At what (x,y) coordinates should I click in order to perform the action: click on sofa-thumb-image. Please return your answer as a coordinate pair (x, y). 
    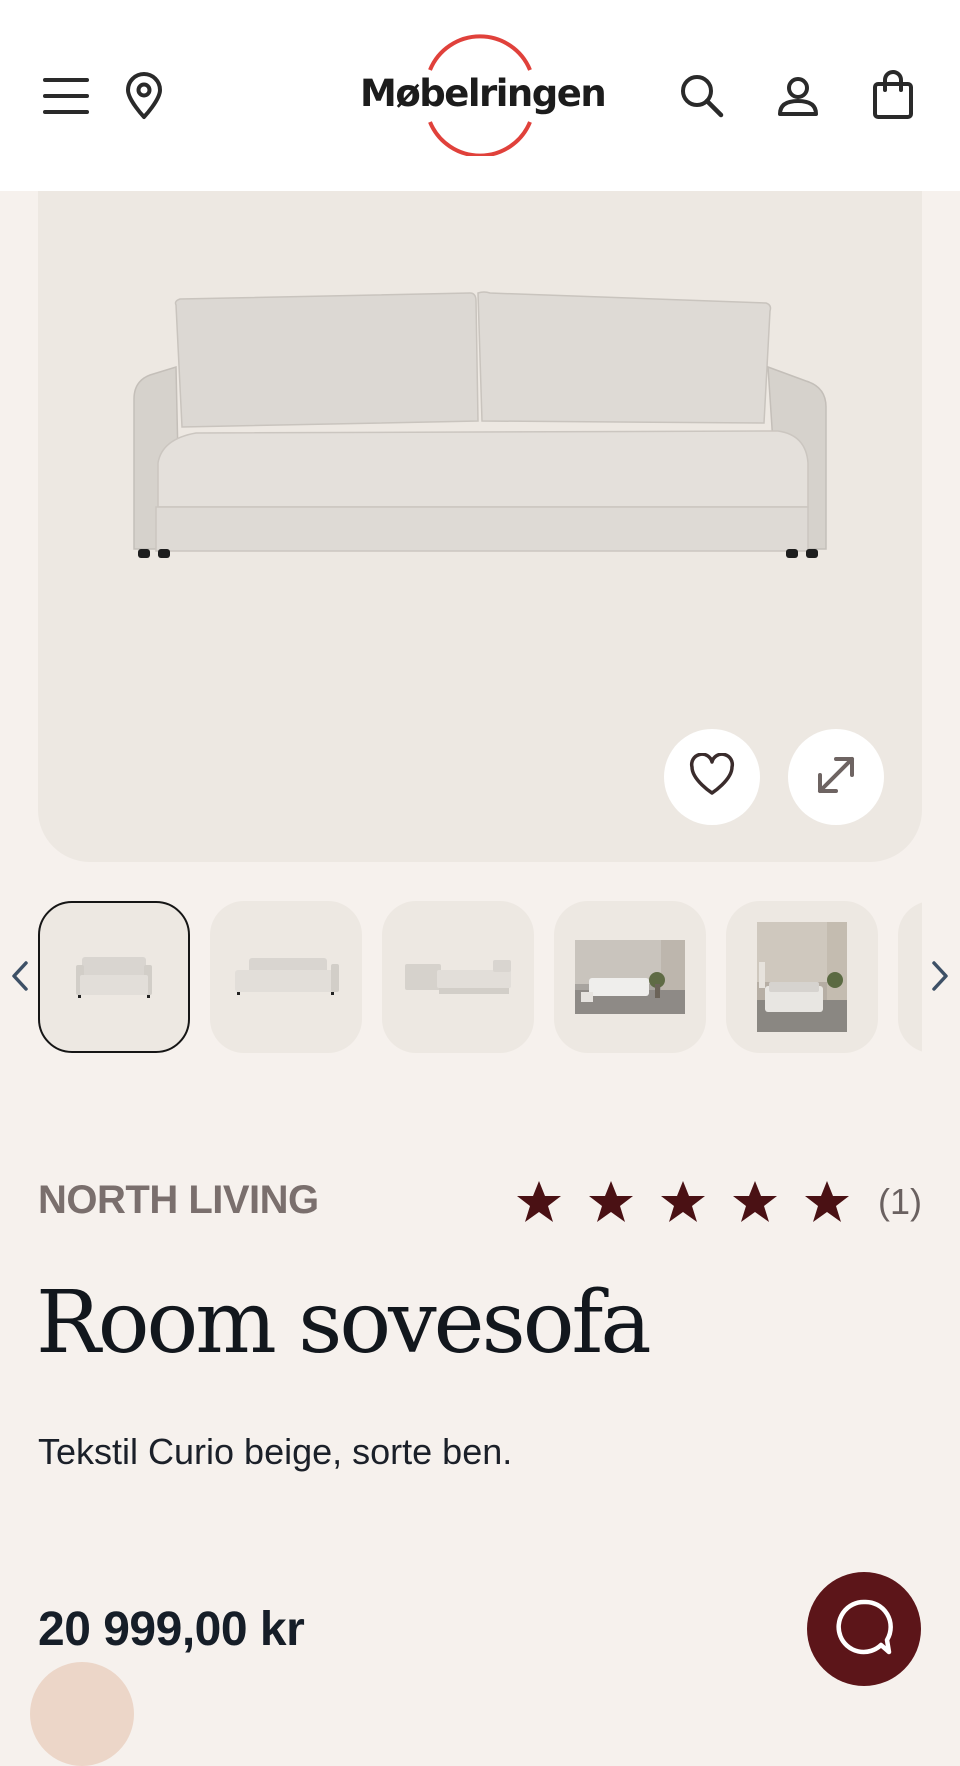
    Looking at the image, I should click on (114, 977).